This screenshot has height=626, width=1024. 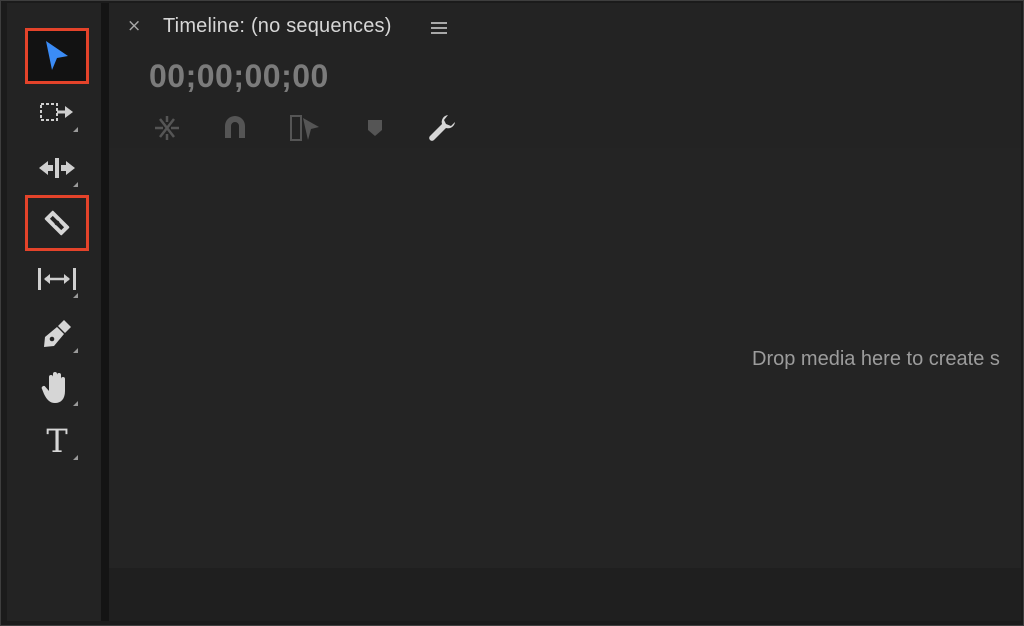 I want to click on panel-divider, so click(x=105, y=312).